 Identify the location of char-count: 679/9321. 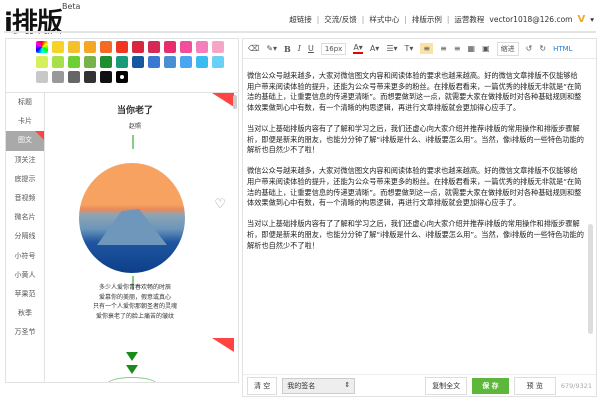
(576, 385).